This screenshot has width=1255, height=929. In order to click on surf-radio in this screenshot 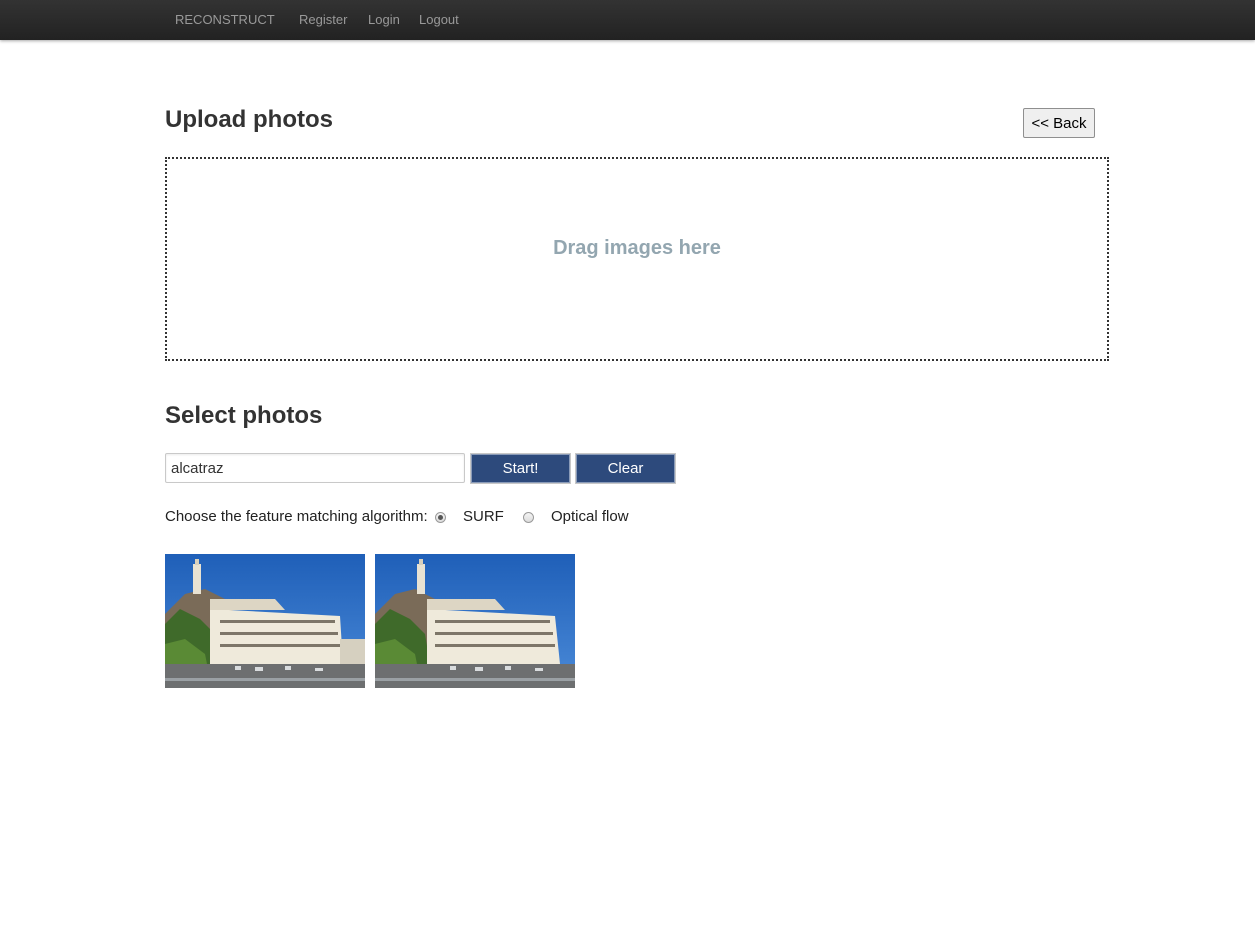, I will do `click(440, 517)`.